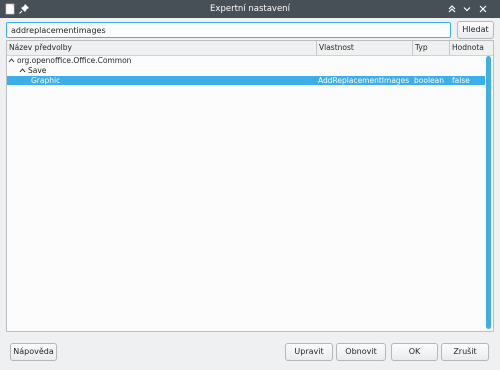 The image size is (500, 370). I want to click on table-header: Název předvolby Vlastnost Typ Hodnota, so click(250, 48).